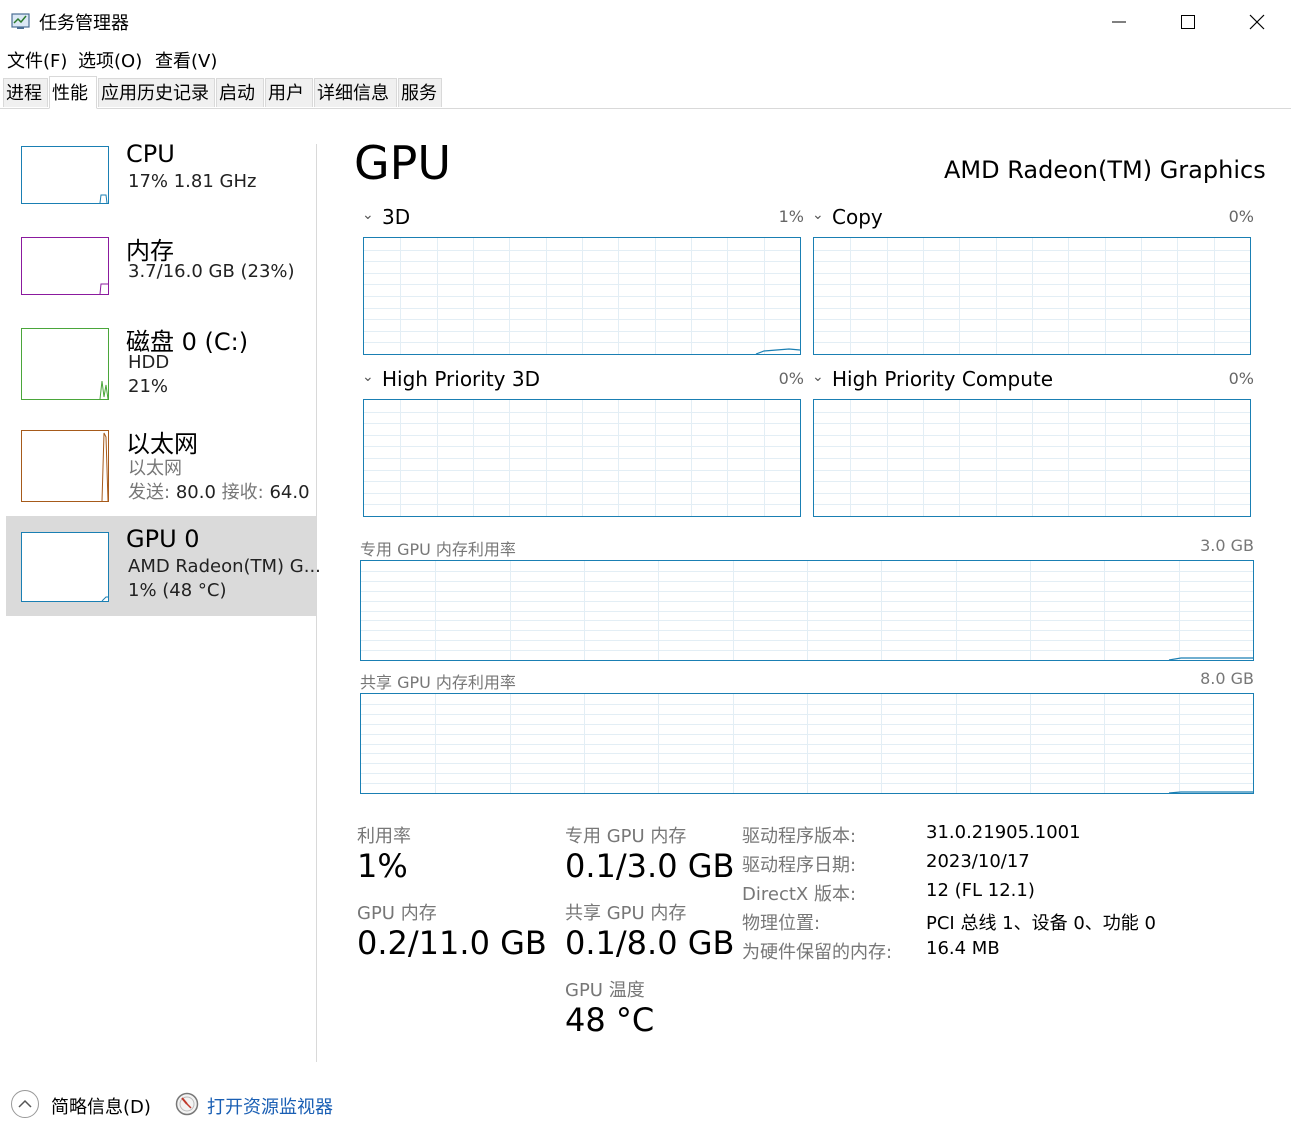 The height and width of the screenshot is (1141, 1291). Describe the element at coordinates (270, 1106) in the screenshot. I see `open-resource-monitor-link: 打开资源监视器` at that location.